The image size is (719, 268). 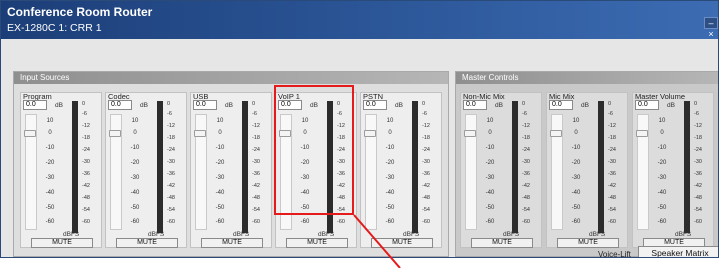 What do you see at coordinates (678, 251) in the screenshot?
I see `speaker-matrix-button: Speaker Matrix` at bounding box center [678, 251].